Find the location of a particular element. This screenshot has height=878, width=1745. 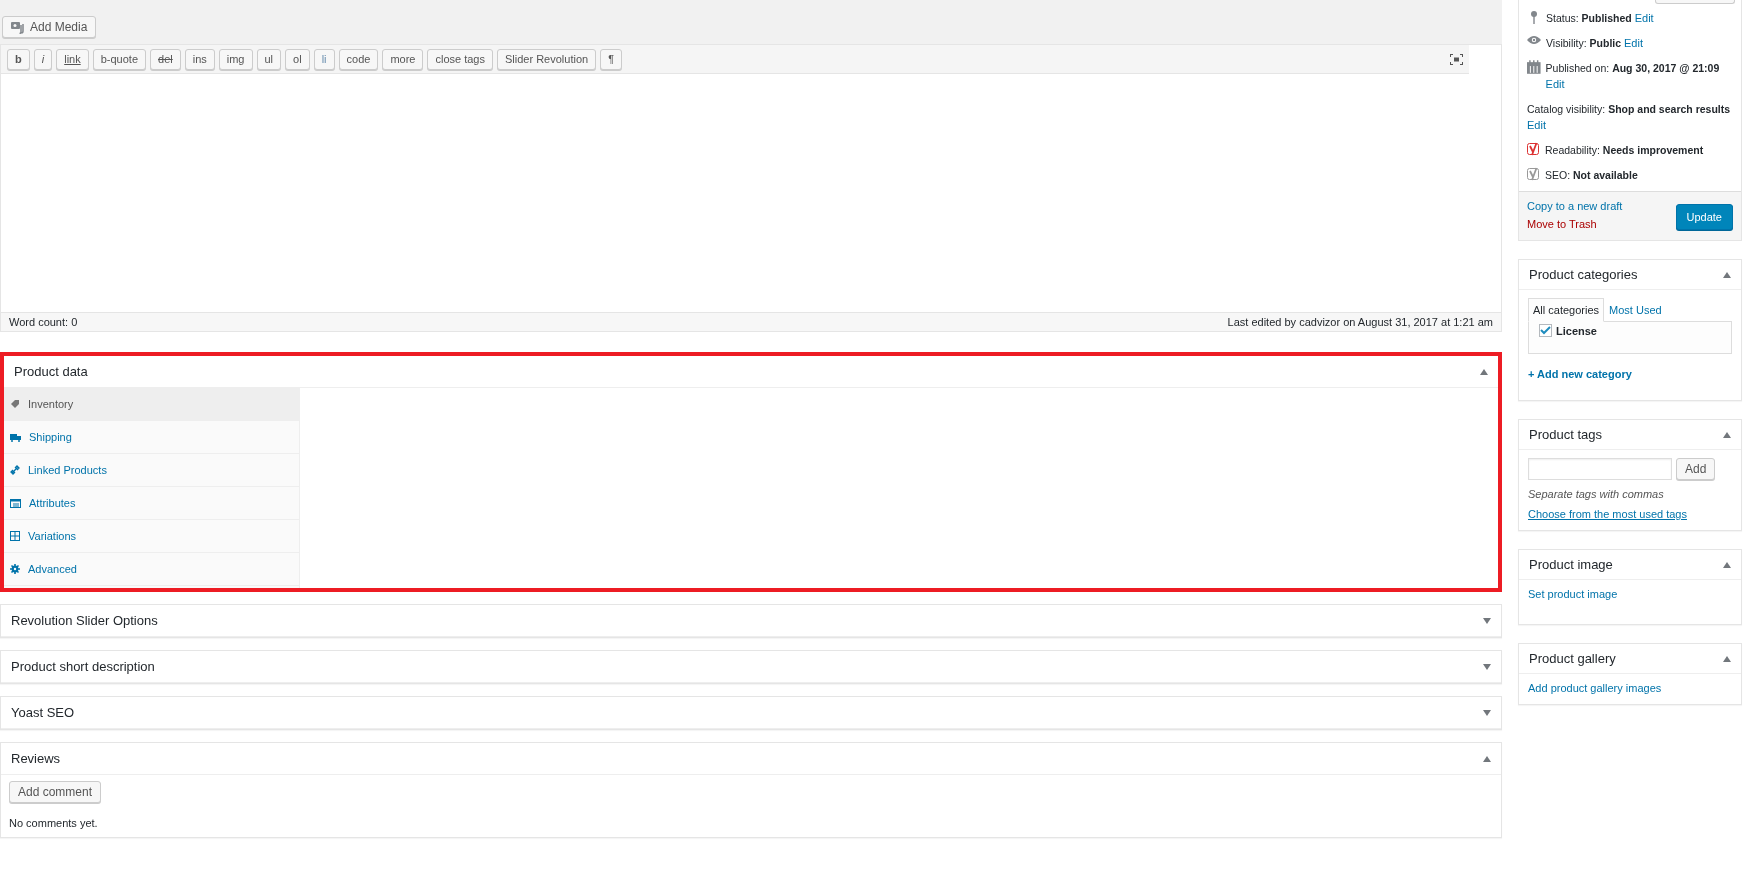

publish-status-text: SEO: Not available is located at coordinates (1591, 175).